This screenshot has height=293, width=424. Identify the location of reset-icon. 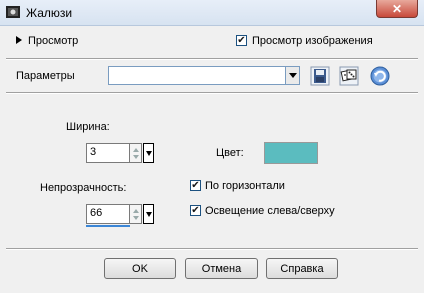
(380, 76).